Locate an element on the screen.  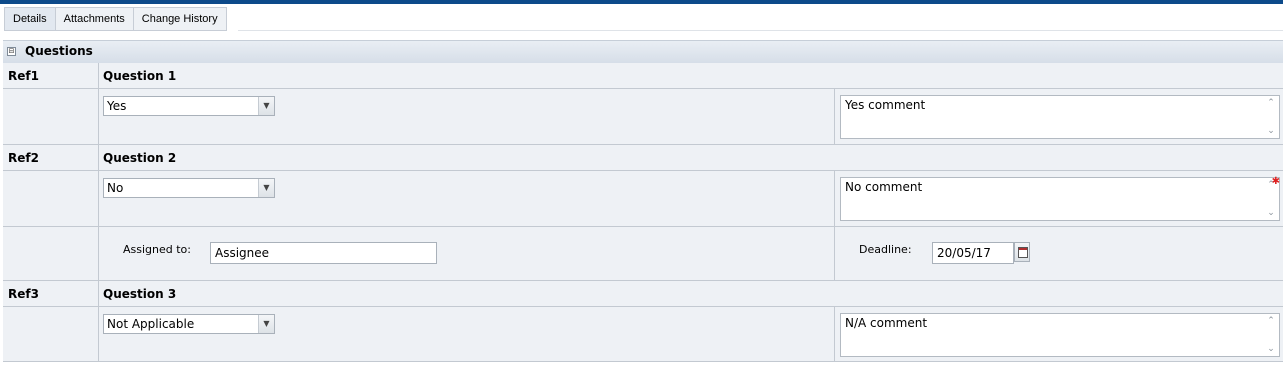
question-header-row: Ref3 Question 3 is located at coordinates (643, 294).